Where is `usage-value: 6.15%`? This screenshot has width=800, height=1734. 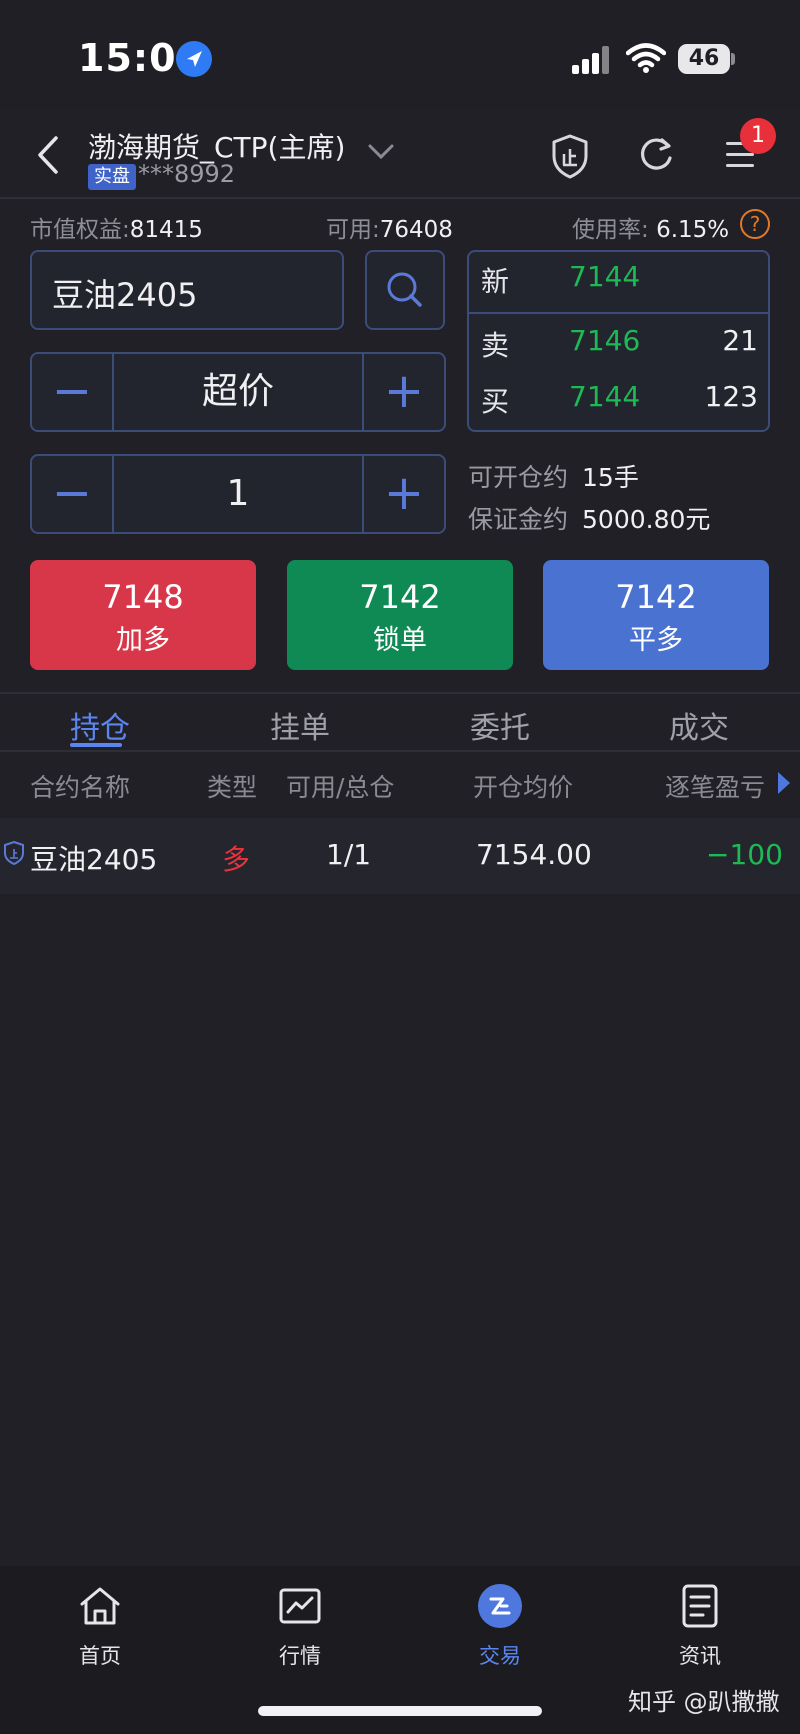
usage-value: 6.15% is located at coordinates (693, 230).